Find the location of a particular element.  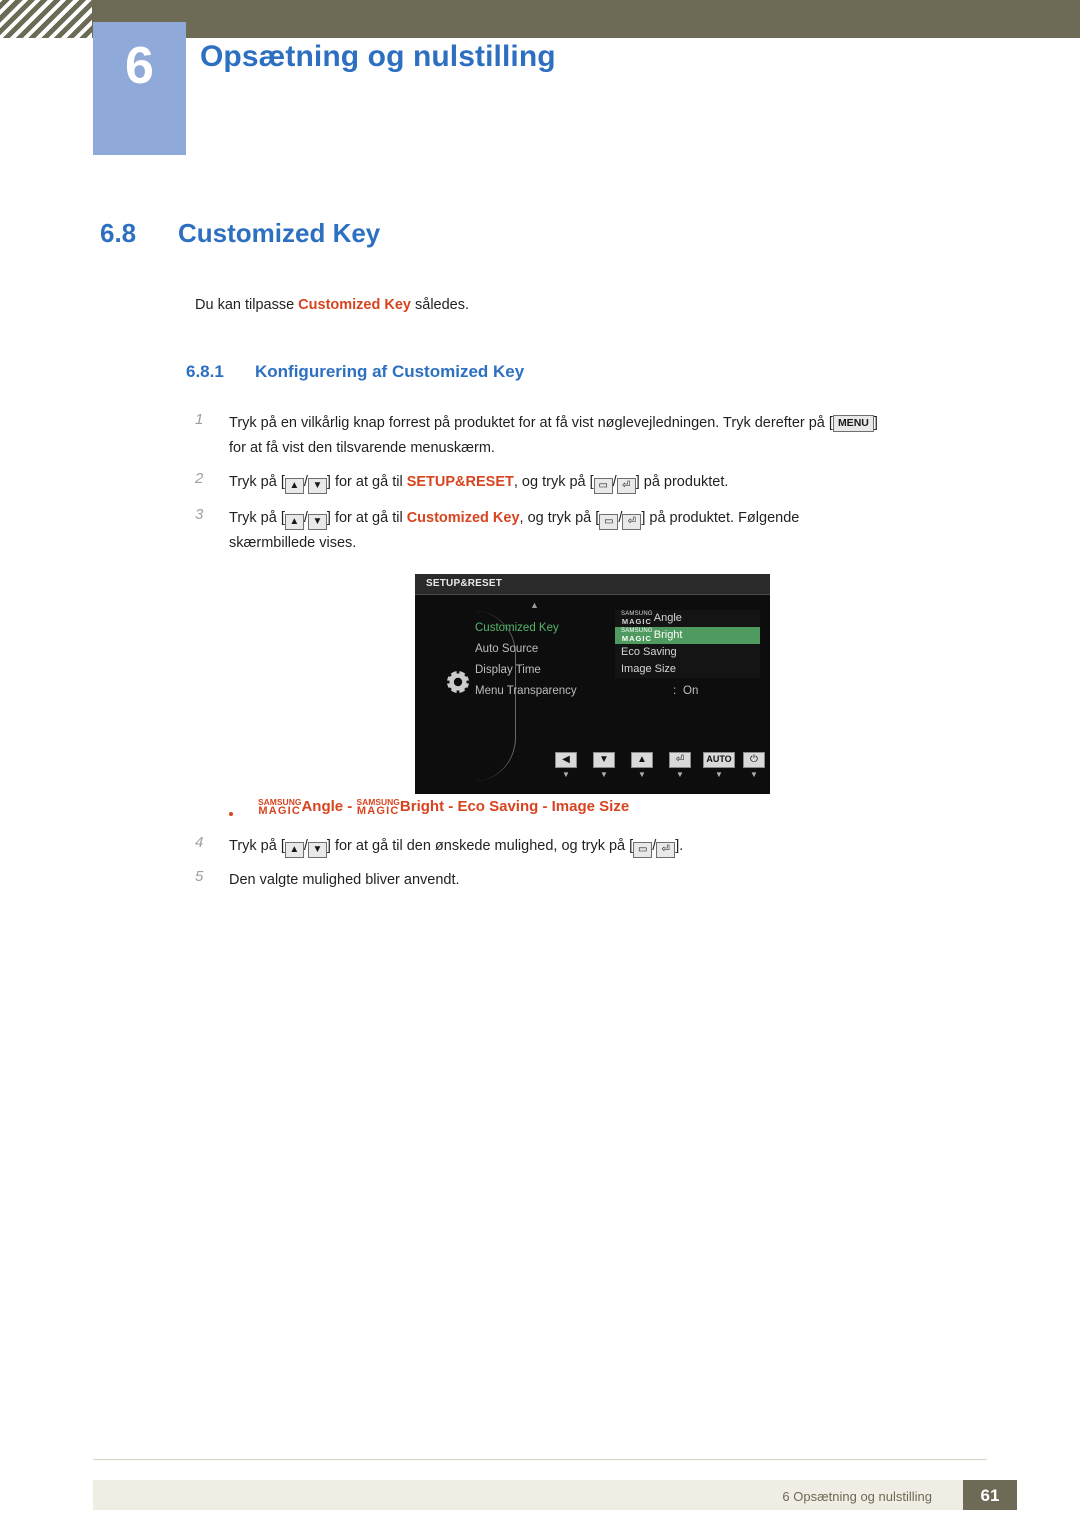

osd-menu-item-auto-source: Auto Source is located at coordinates (545, 649).